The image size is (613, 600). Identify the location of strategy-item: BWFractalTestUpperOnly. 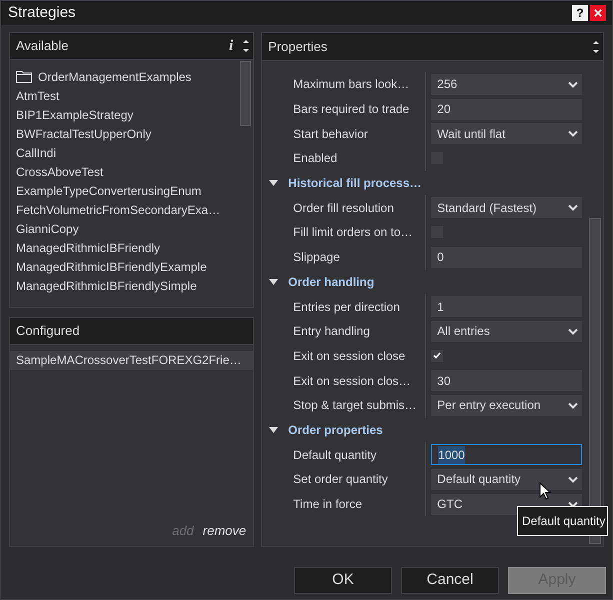
(128, 134).